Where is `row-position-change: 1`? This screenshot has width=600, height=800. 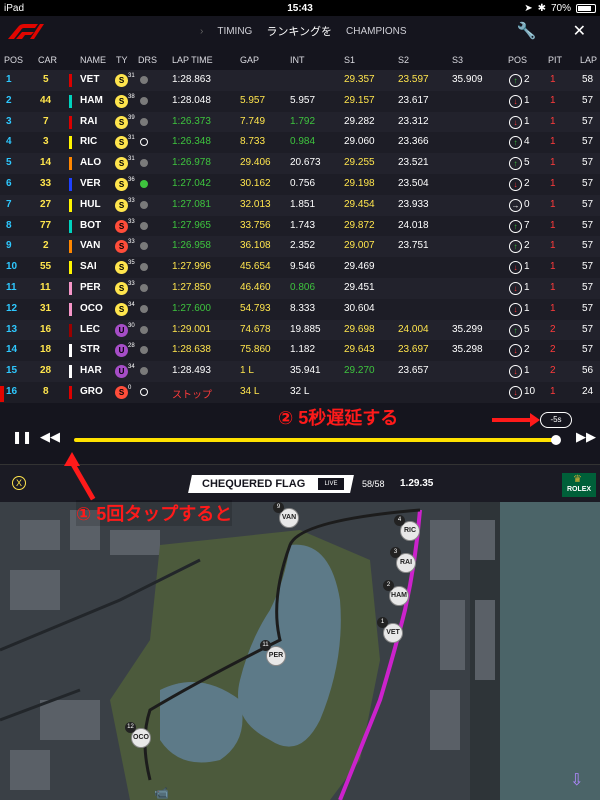 row-position-change: 1 is located at coordinates (527, 287).